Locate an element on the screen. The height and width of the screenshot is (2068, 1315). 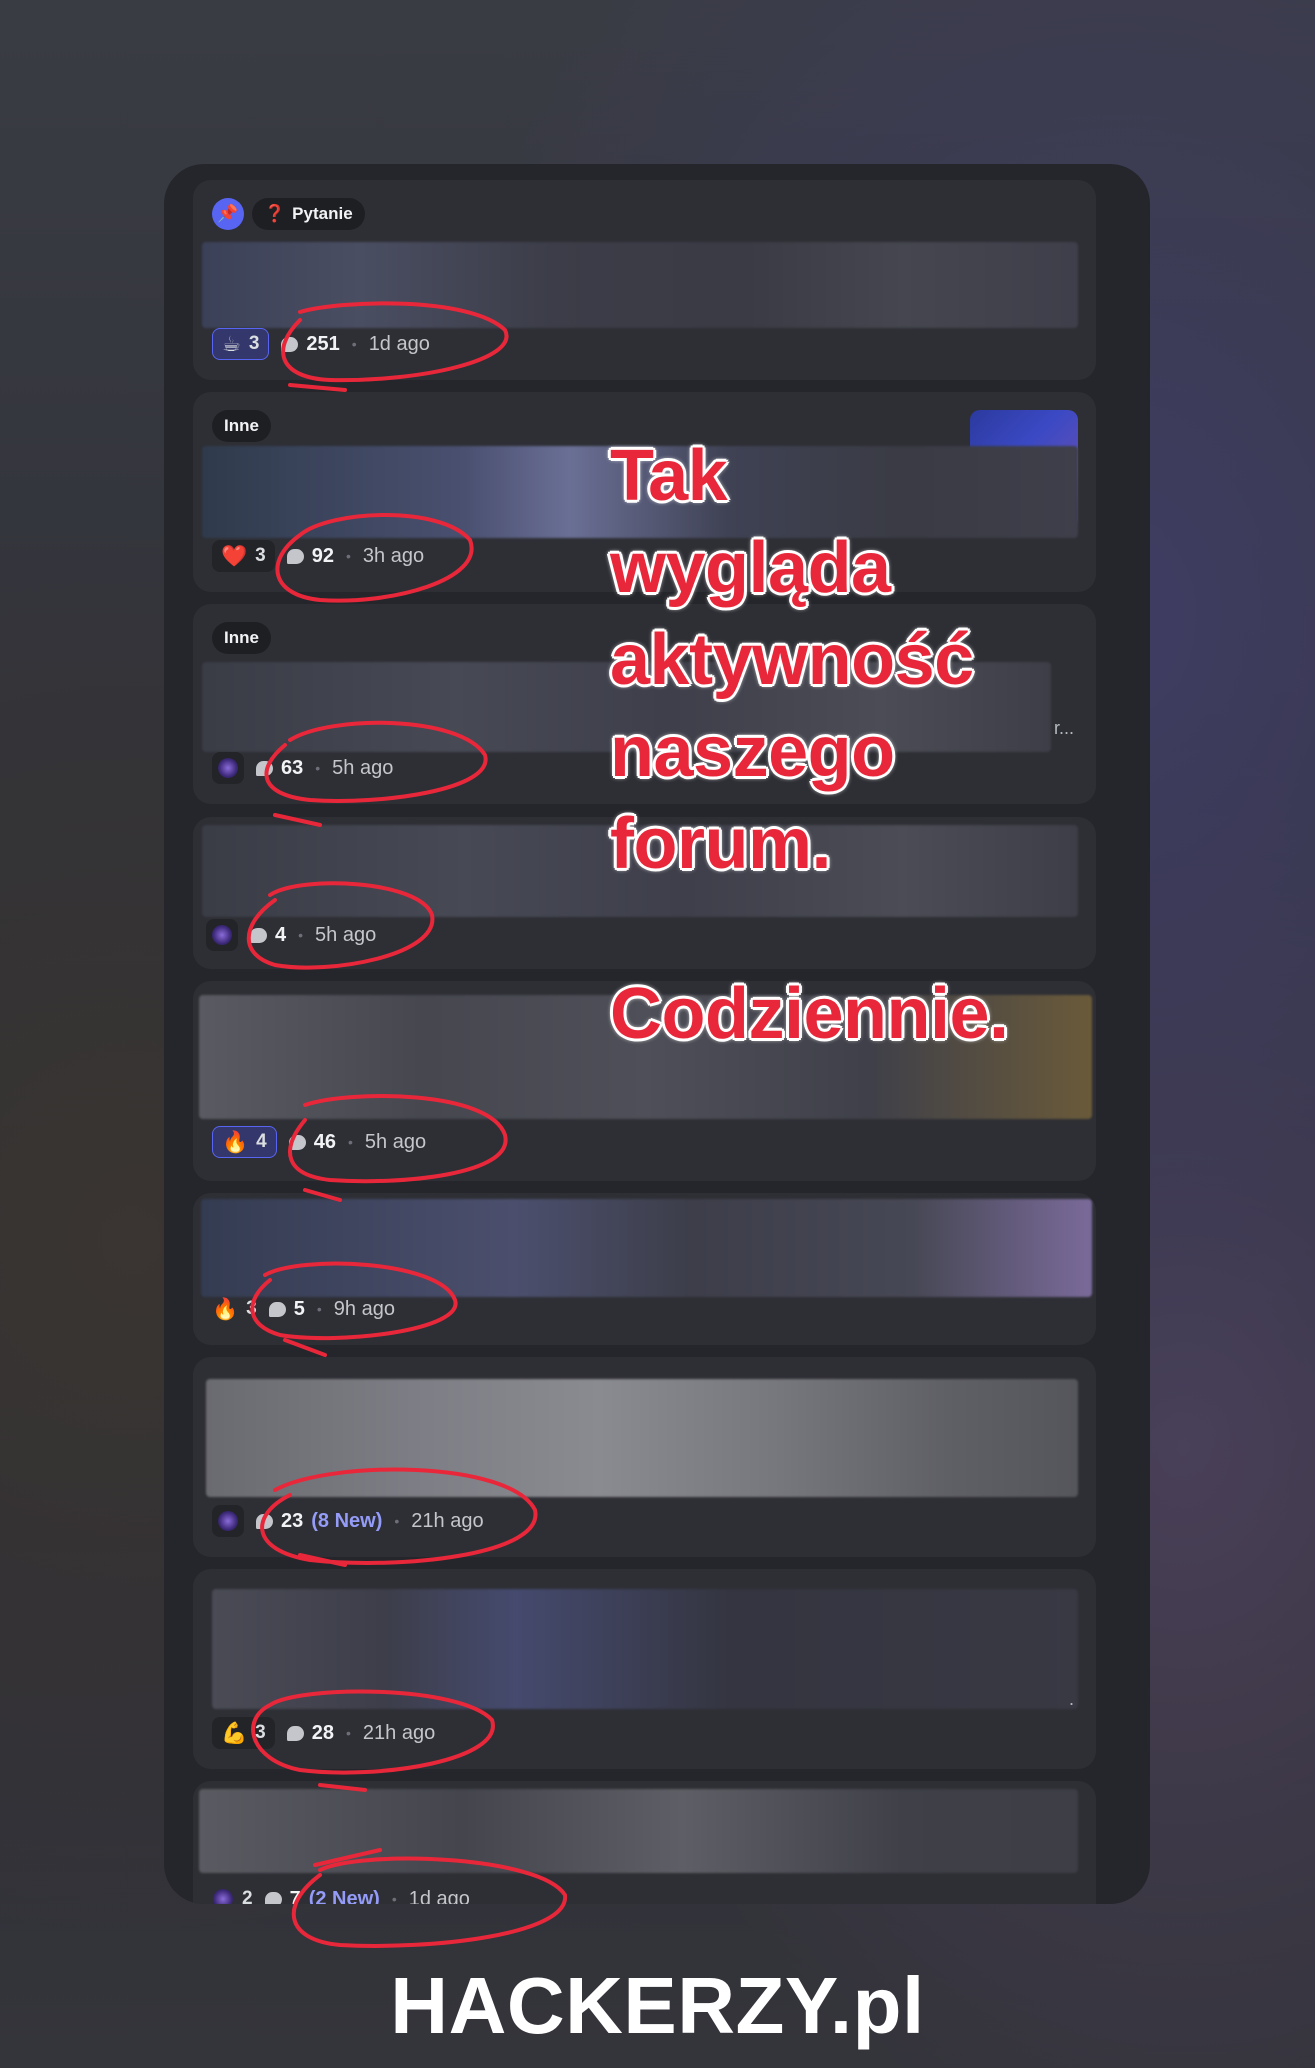
truncated-text: . is located at coordinates (1071, 1699).